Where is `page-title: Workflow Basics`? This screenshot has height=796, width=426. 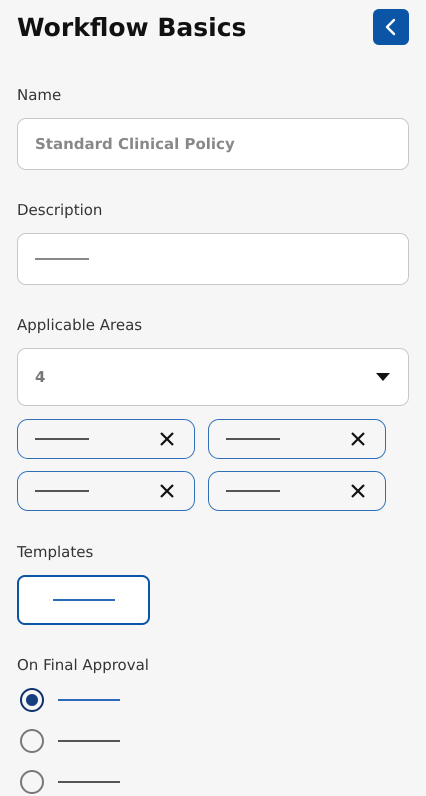
page-title: Workflow Basics is located at coordinates (131, 27).